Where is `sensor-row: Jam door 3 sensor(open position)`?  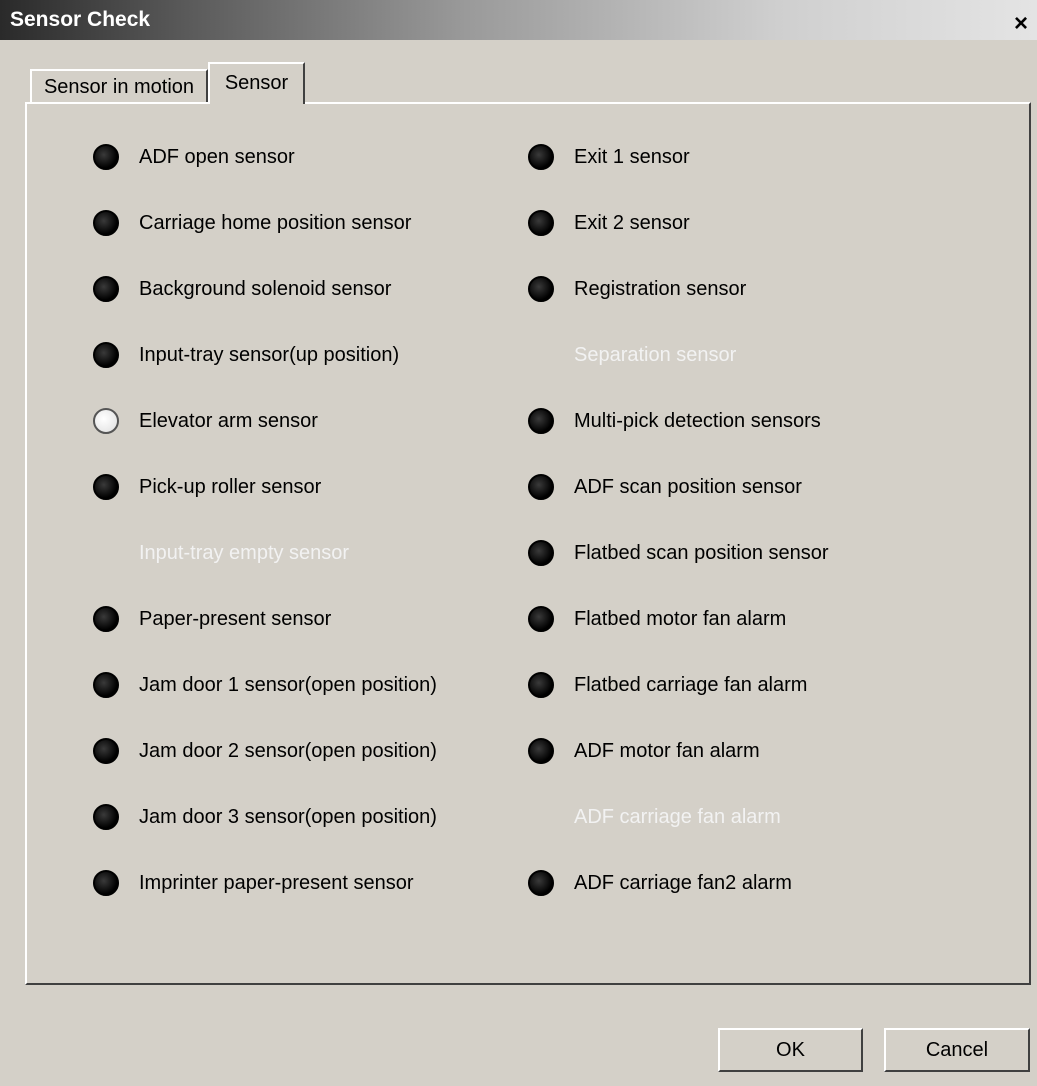 sensor-row: Jam door 3 sensor(open position) is located at coordinates (265, 817).